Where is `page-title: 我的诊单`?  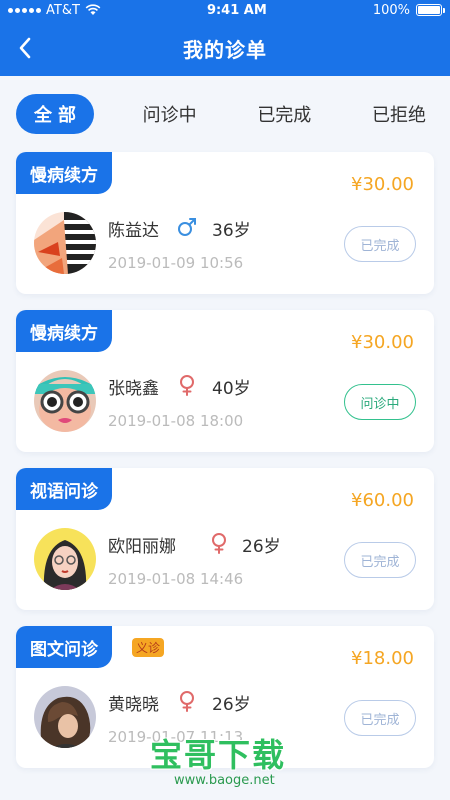 page-title: 我的诊单 is located at coordinates (225, 49).